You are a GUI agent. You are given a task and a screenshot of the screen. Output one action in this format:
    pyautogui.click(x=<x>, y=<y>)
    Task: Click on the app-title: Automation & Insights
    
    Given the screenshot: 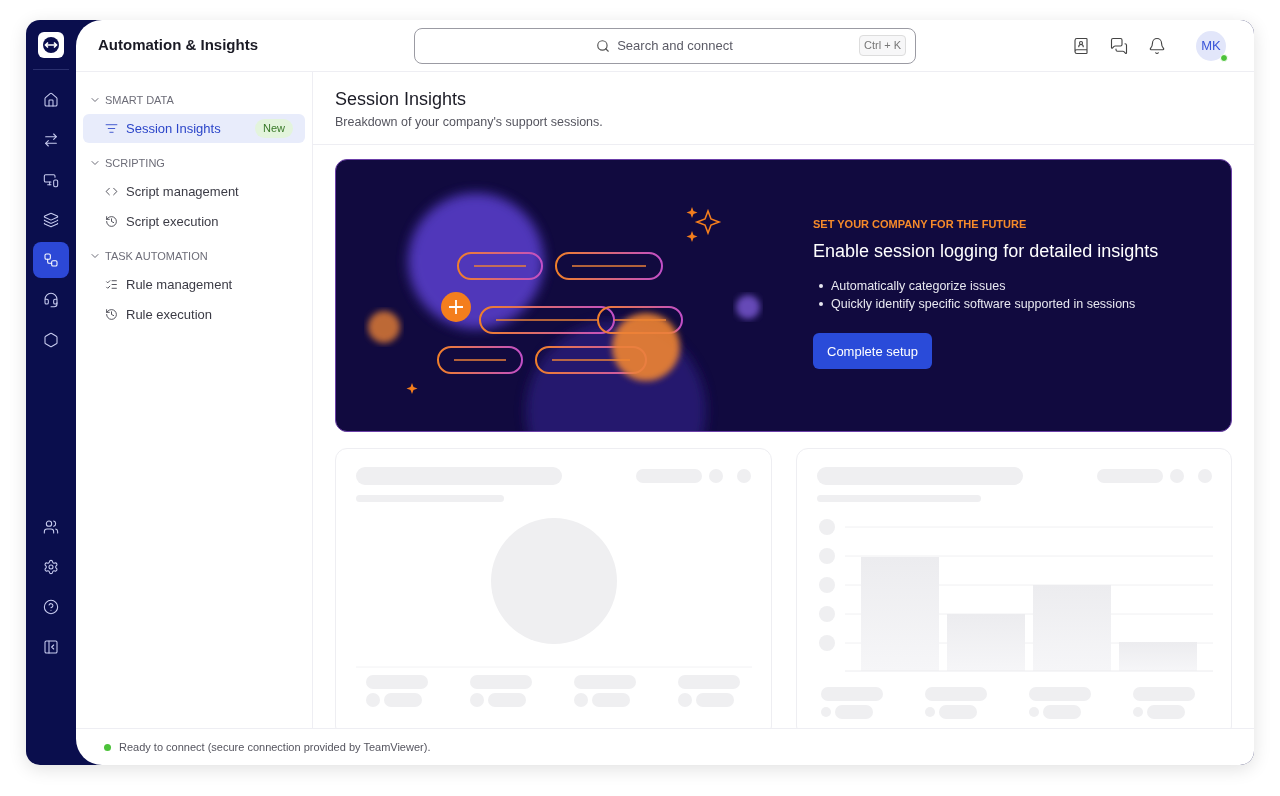 What is the action you would take?
    pyautogui.click(x=178, y=45)
    